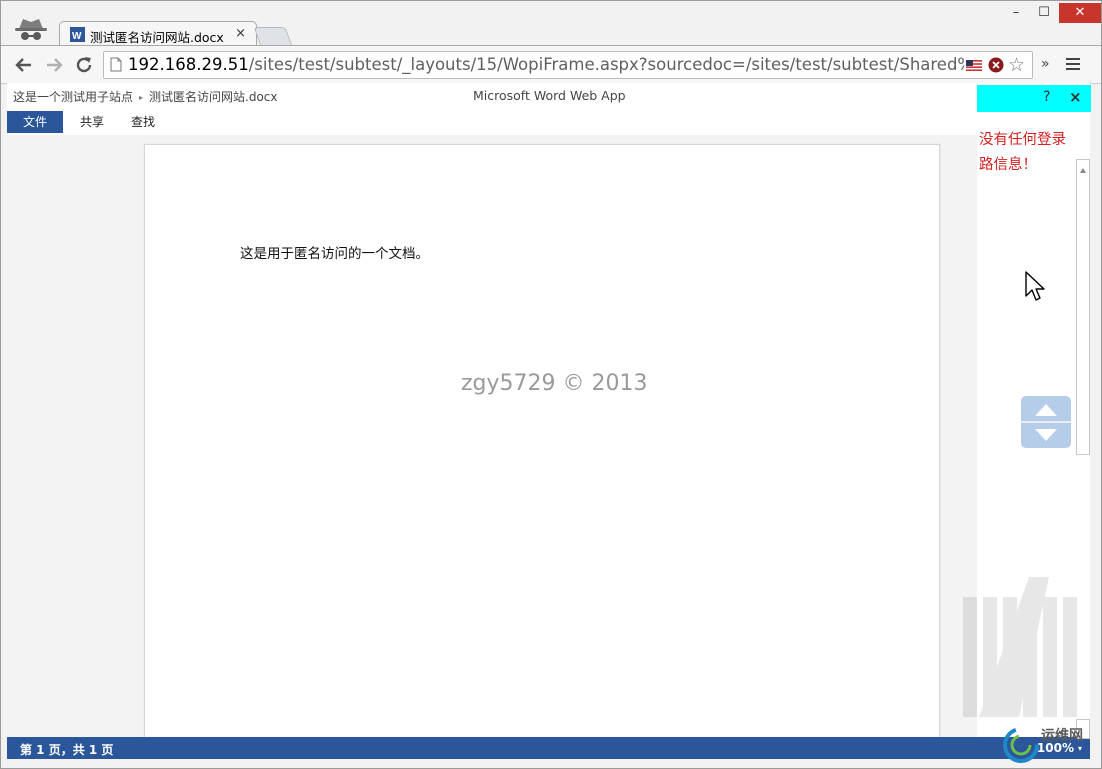 The image size is (1102, 769). I want to click on ribbon-tabs: 文件 共享 查找, so click(492, 122).